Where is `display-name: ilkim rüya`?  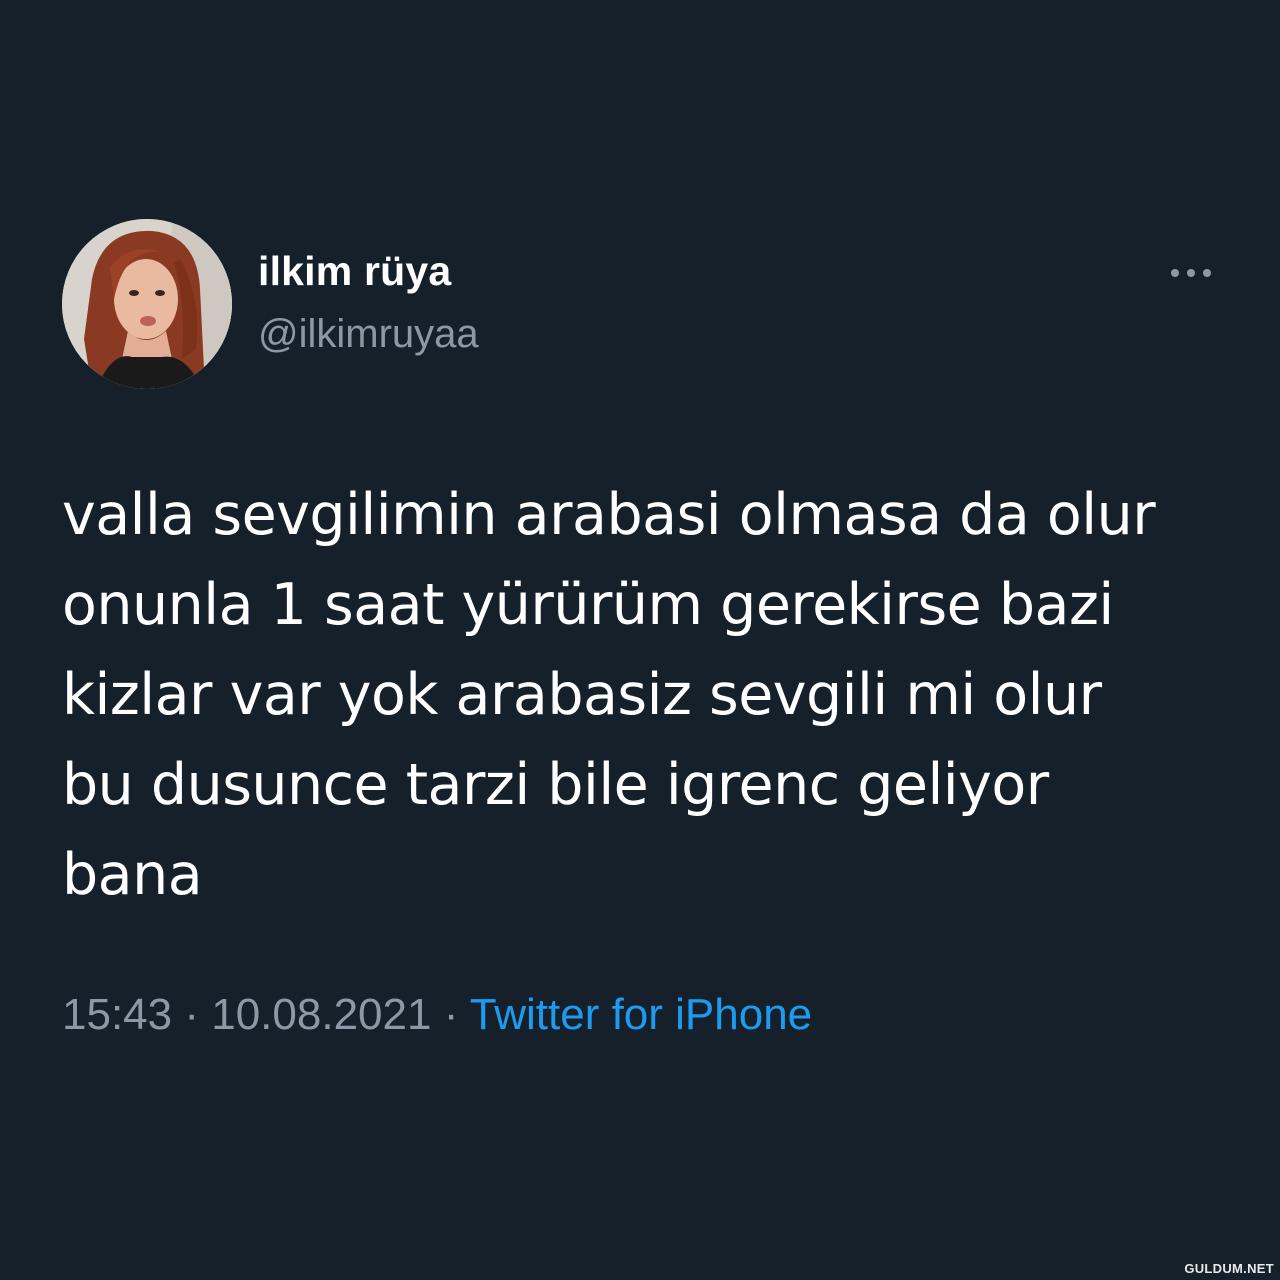
display-name: ilkim rüya is located at coordinates (354, 271).